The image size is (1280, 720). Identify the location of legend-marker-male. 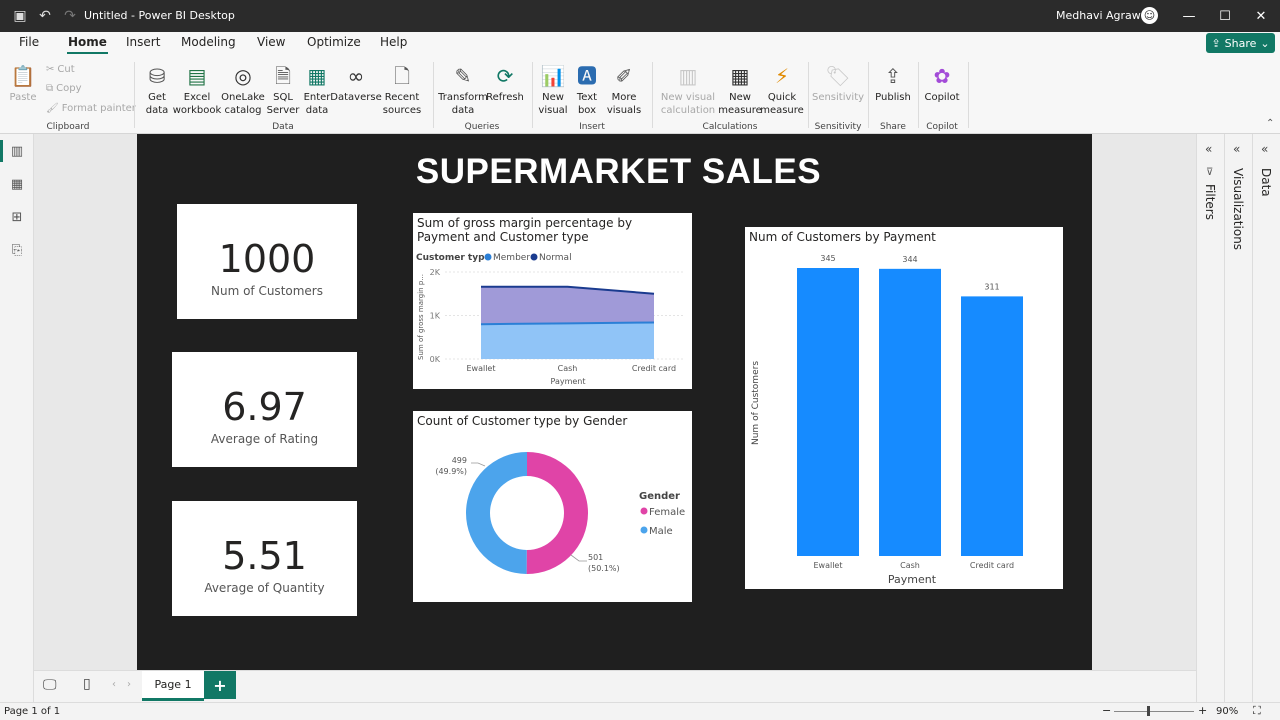
(644, 530).